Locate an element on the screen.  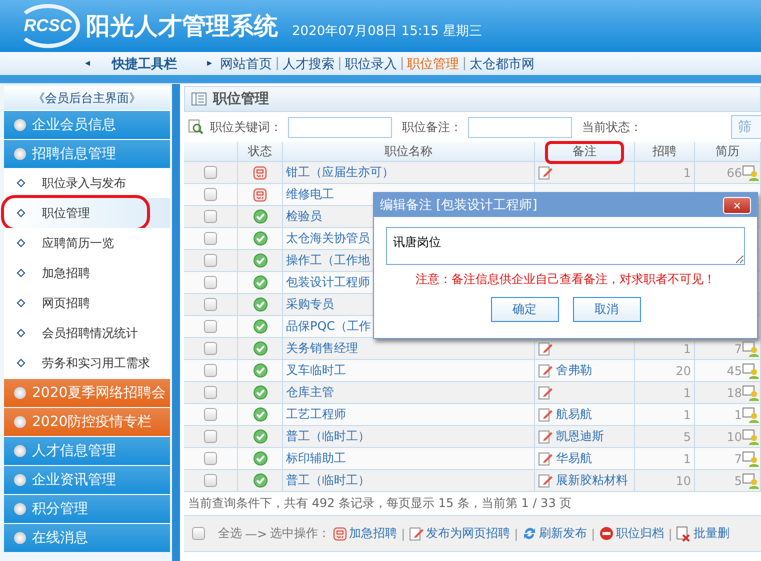
column-header: 招聘 is located at coordinates (665, 152).